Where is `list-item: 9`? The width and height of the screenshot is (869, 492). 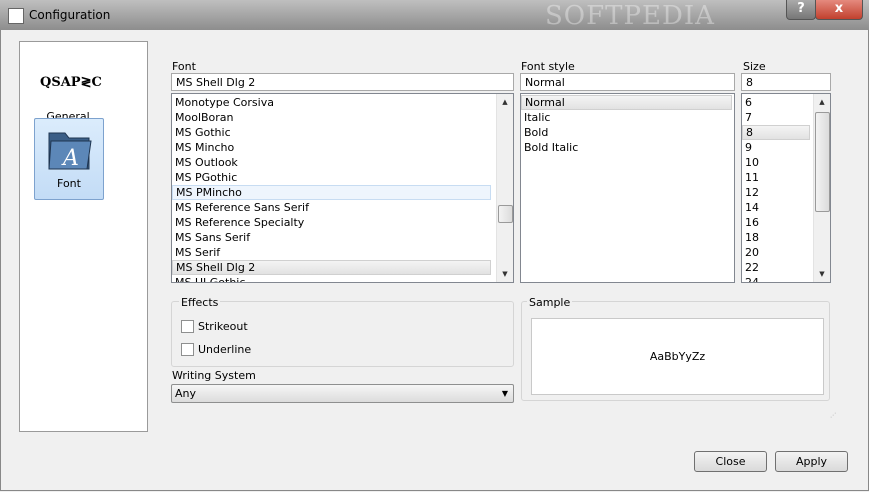 list-item: 9 is located at coordinates (777, 147).